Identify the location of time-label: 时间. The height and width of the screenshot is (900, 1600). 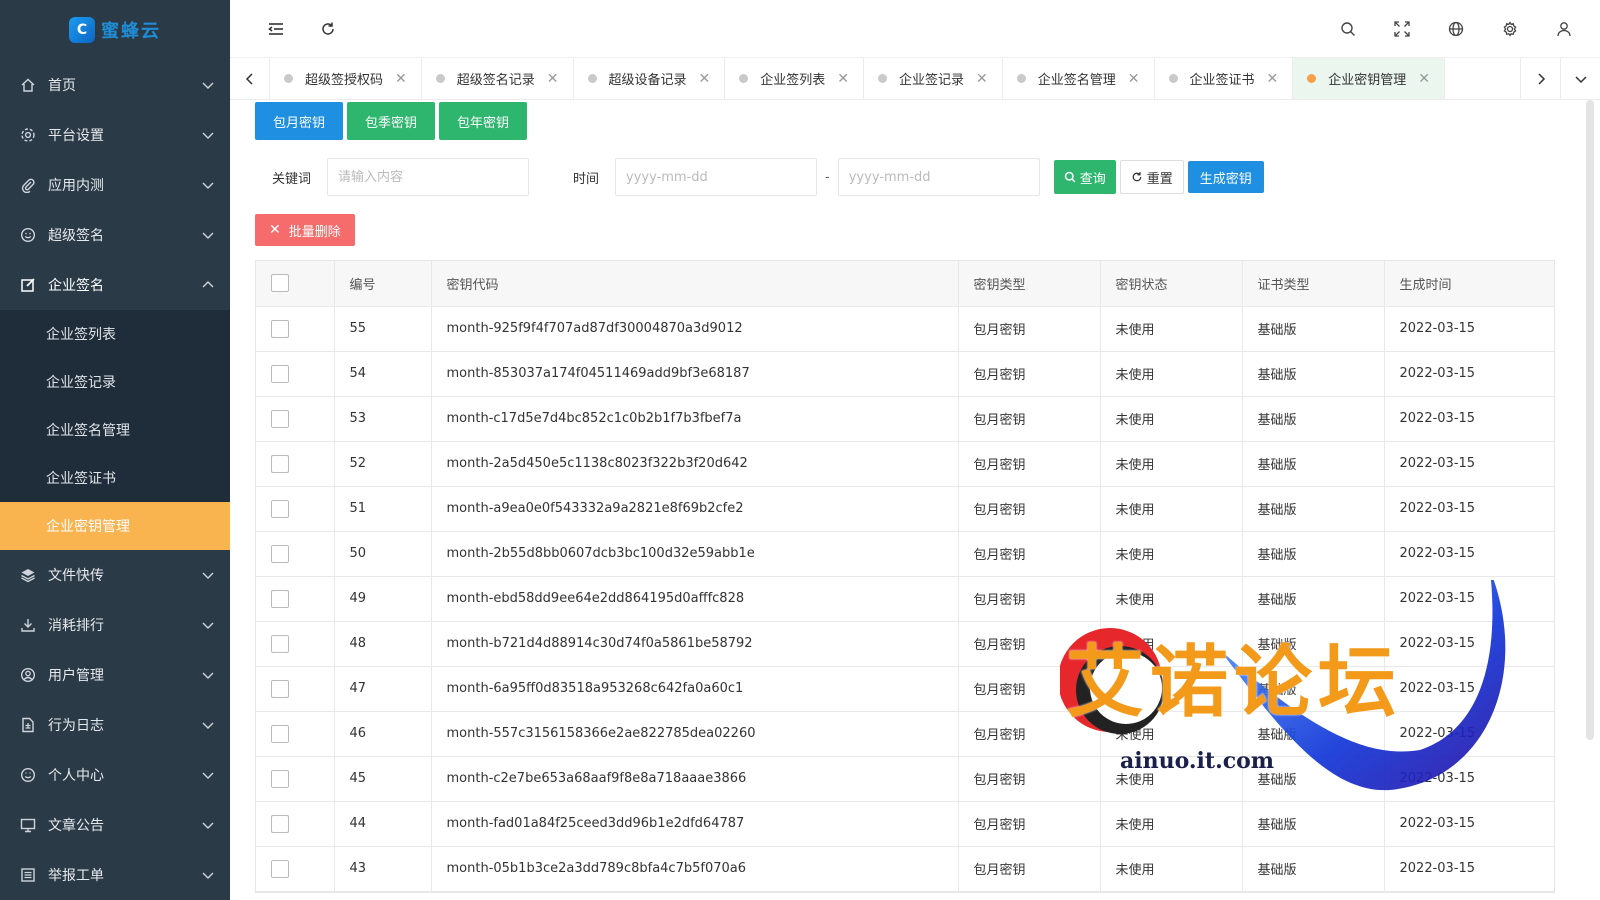
(586, 179).